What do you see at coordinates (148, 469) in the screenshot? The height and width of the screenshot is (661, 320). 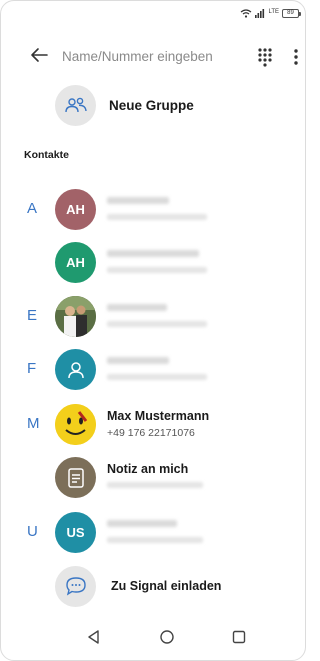 I see `contact-name: Notiz an mich` at bounding box center [148, 469].